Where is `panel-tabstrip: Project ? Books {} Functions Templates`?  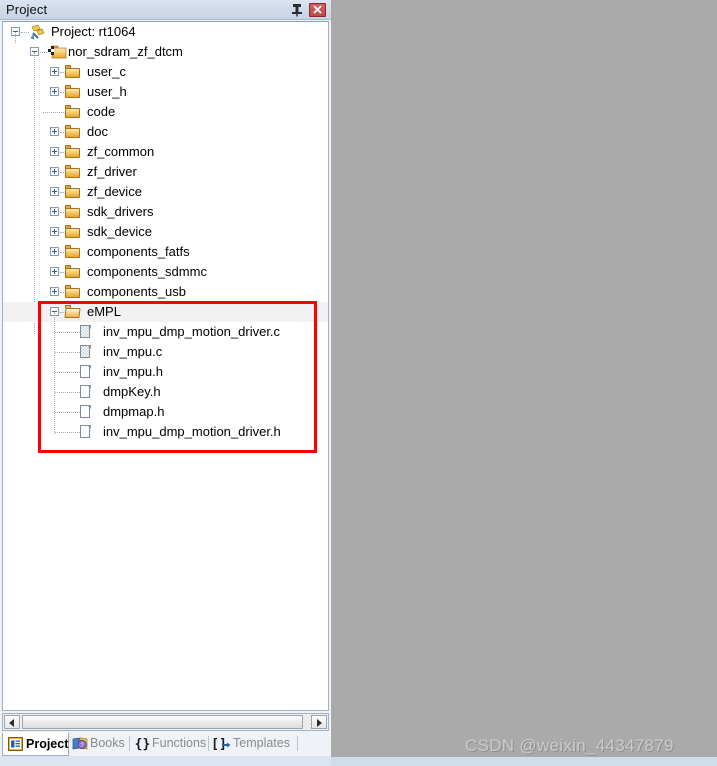 panel-tabstrip: Project ? Books {} Functions Templates is located at coordinates (165, 744).